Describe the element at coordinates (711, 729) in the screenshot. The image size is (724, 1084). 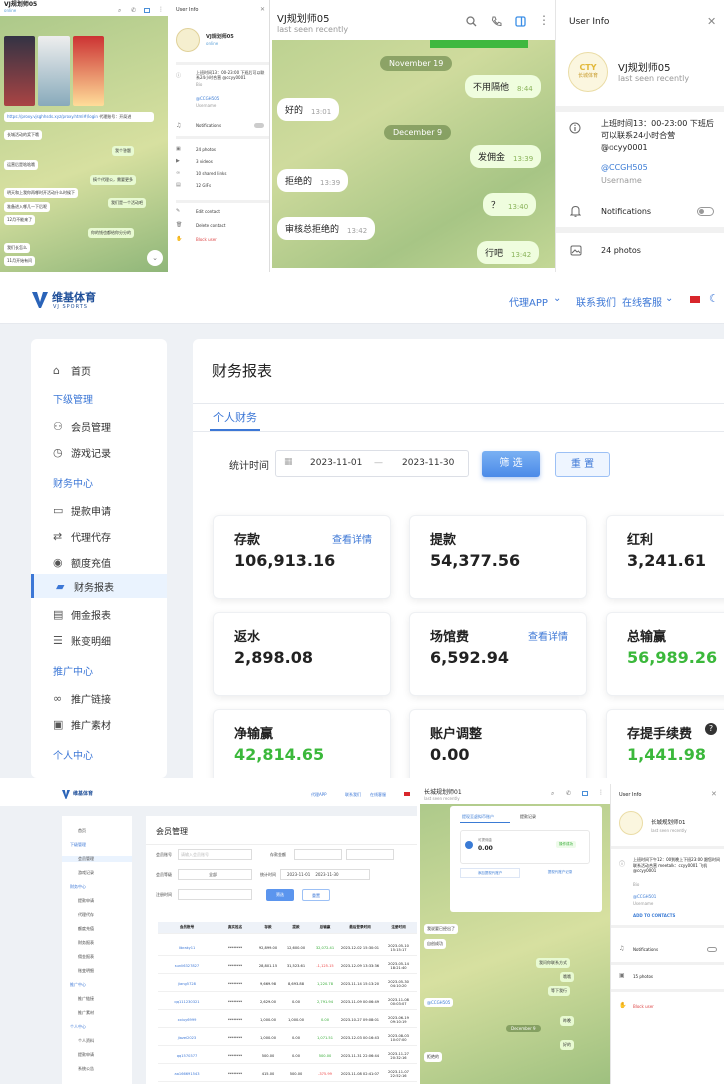
I see `help-icon: ?` at that location.